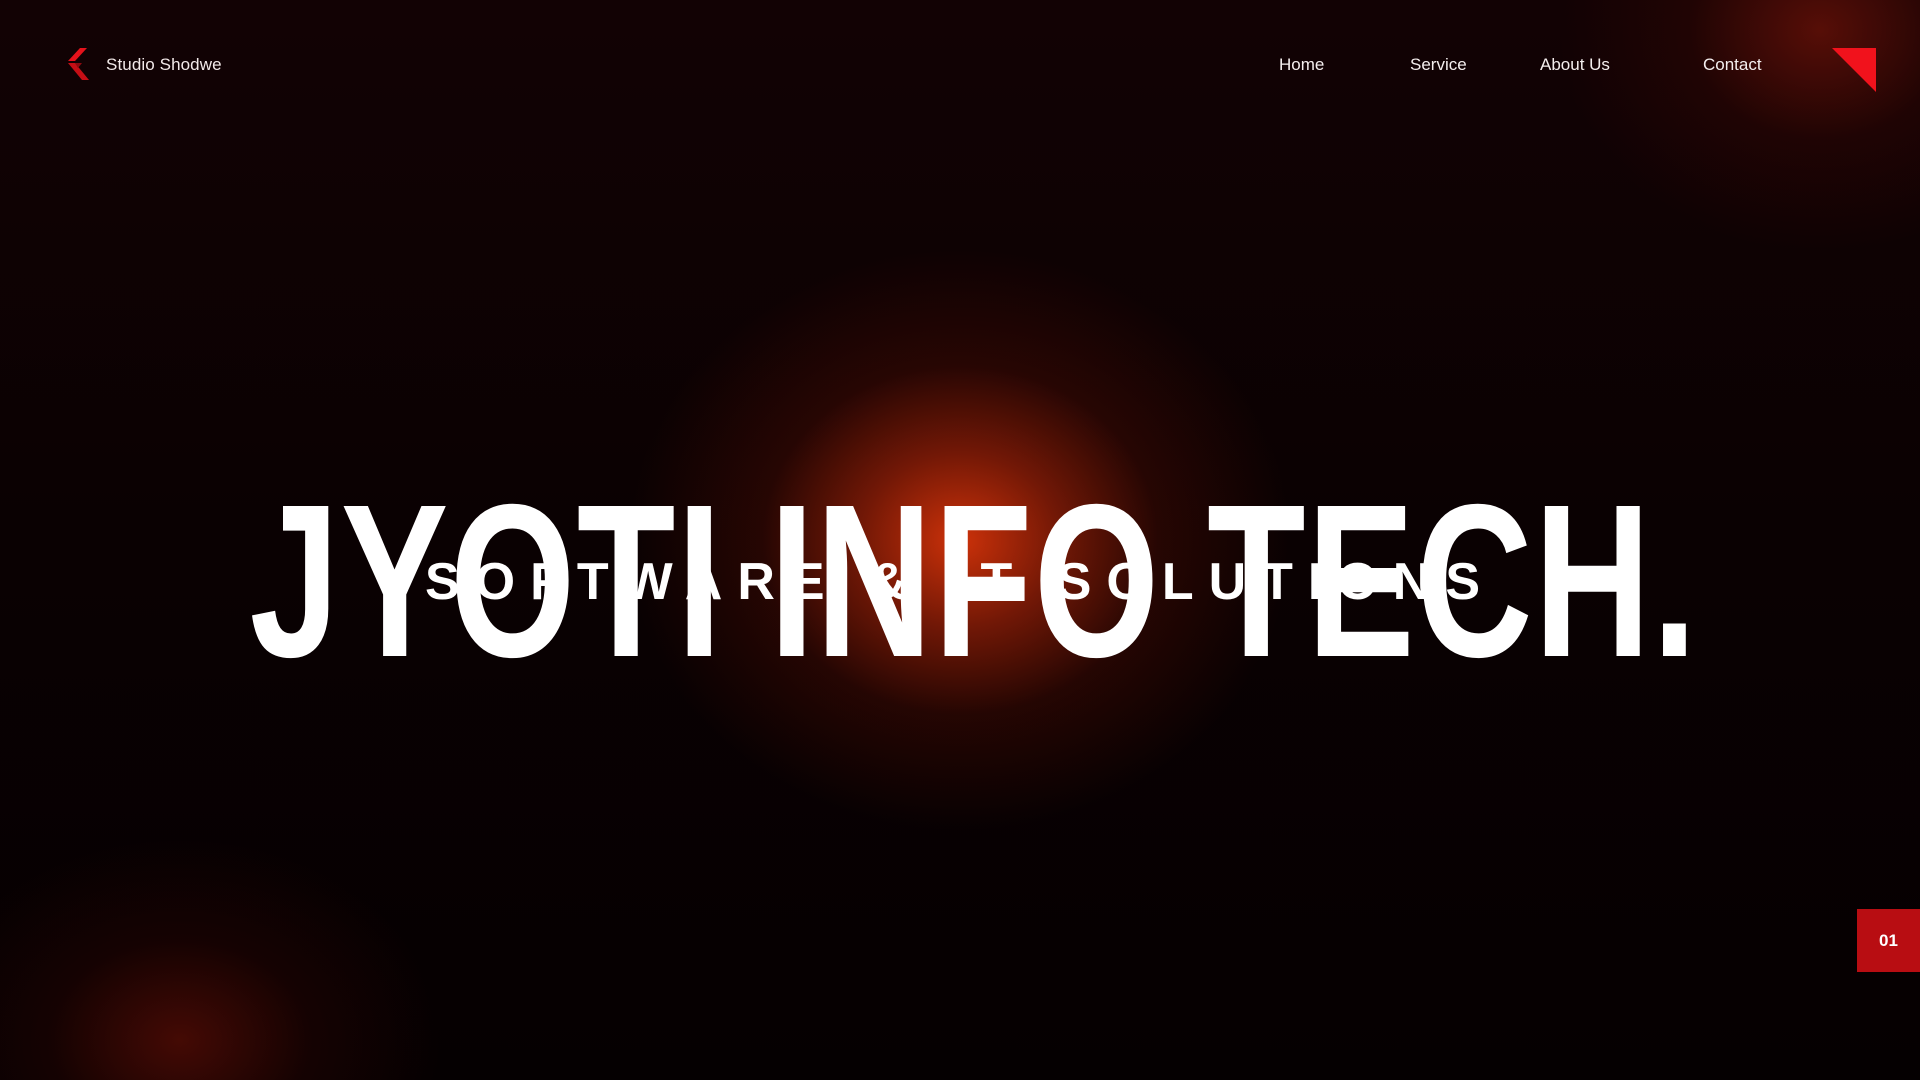  What do you see at coordinates (960, 582) in the screenshot?
I see `hero-subtitle: SOFTWARE & IT SOLUTIONS` at bounding box center [960, 582].